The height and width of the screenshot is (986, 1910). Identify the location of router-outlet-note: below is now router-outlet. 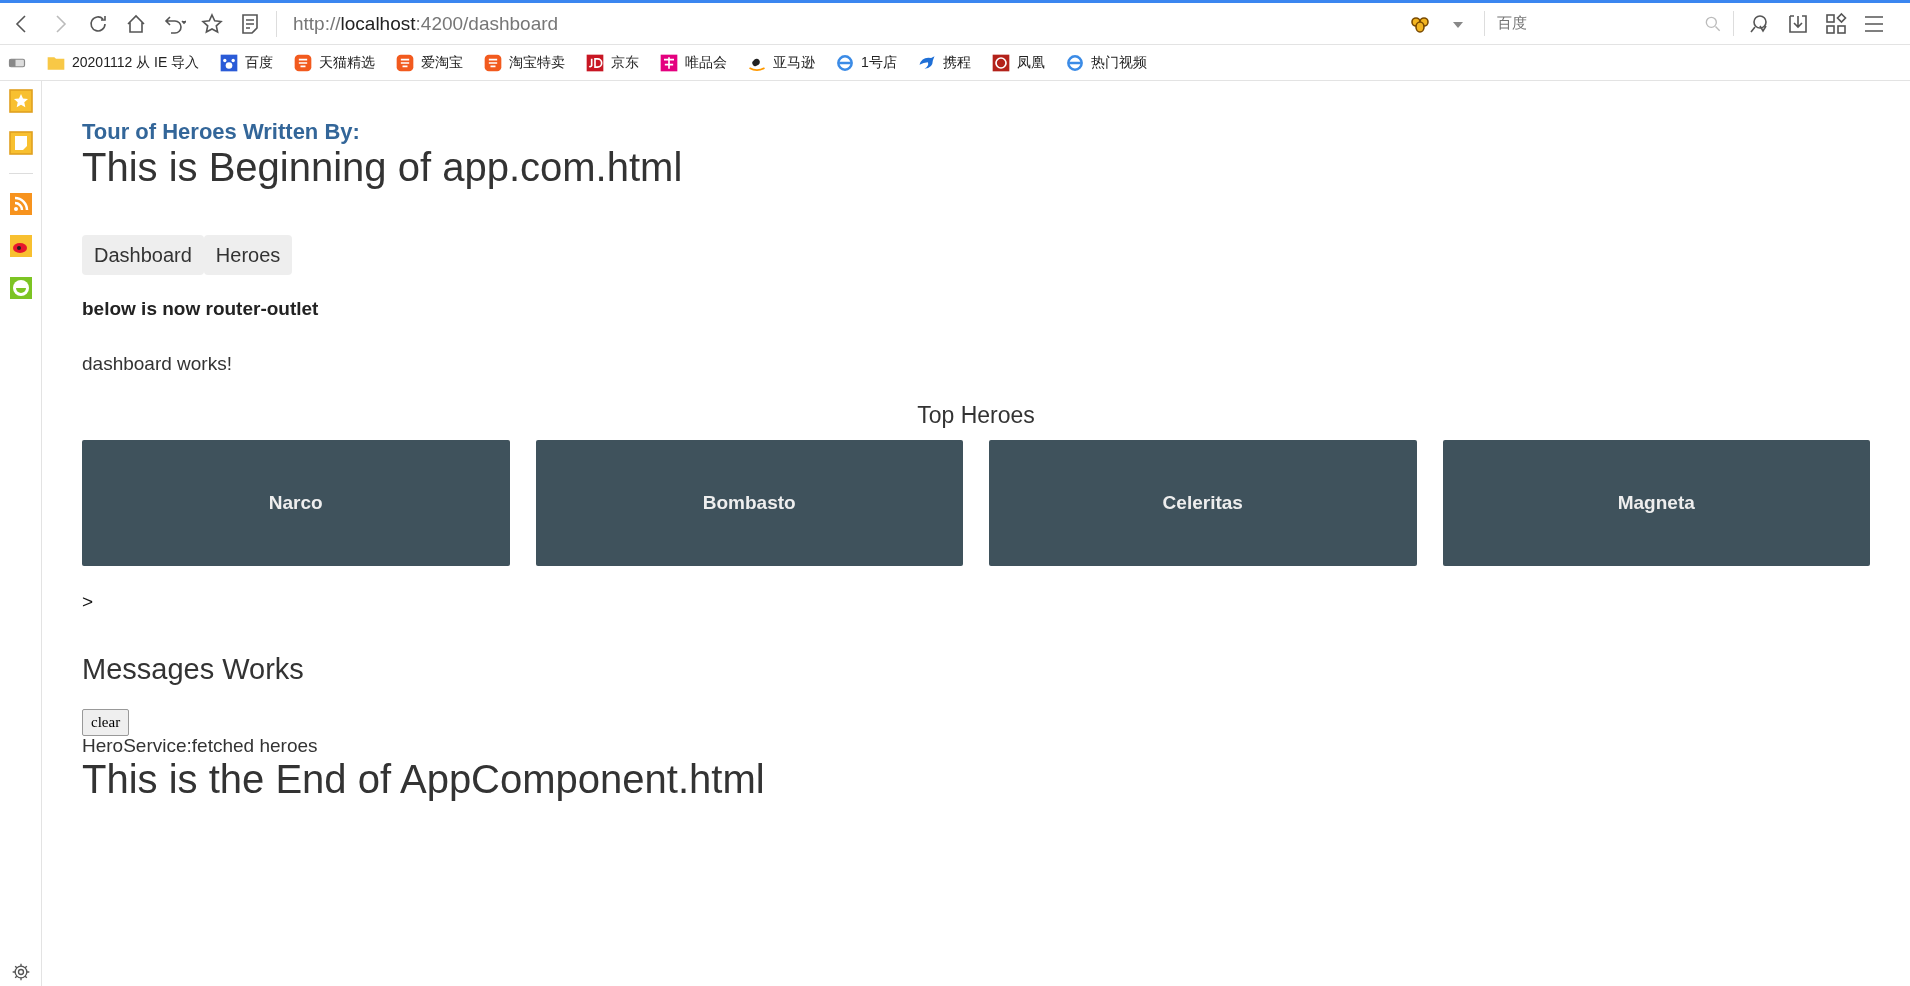
(201, 309).